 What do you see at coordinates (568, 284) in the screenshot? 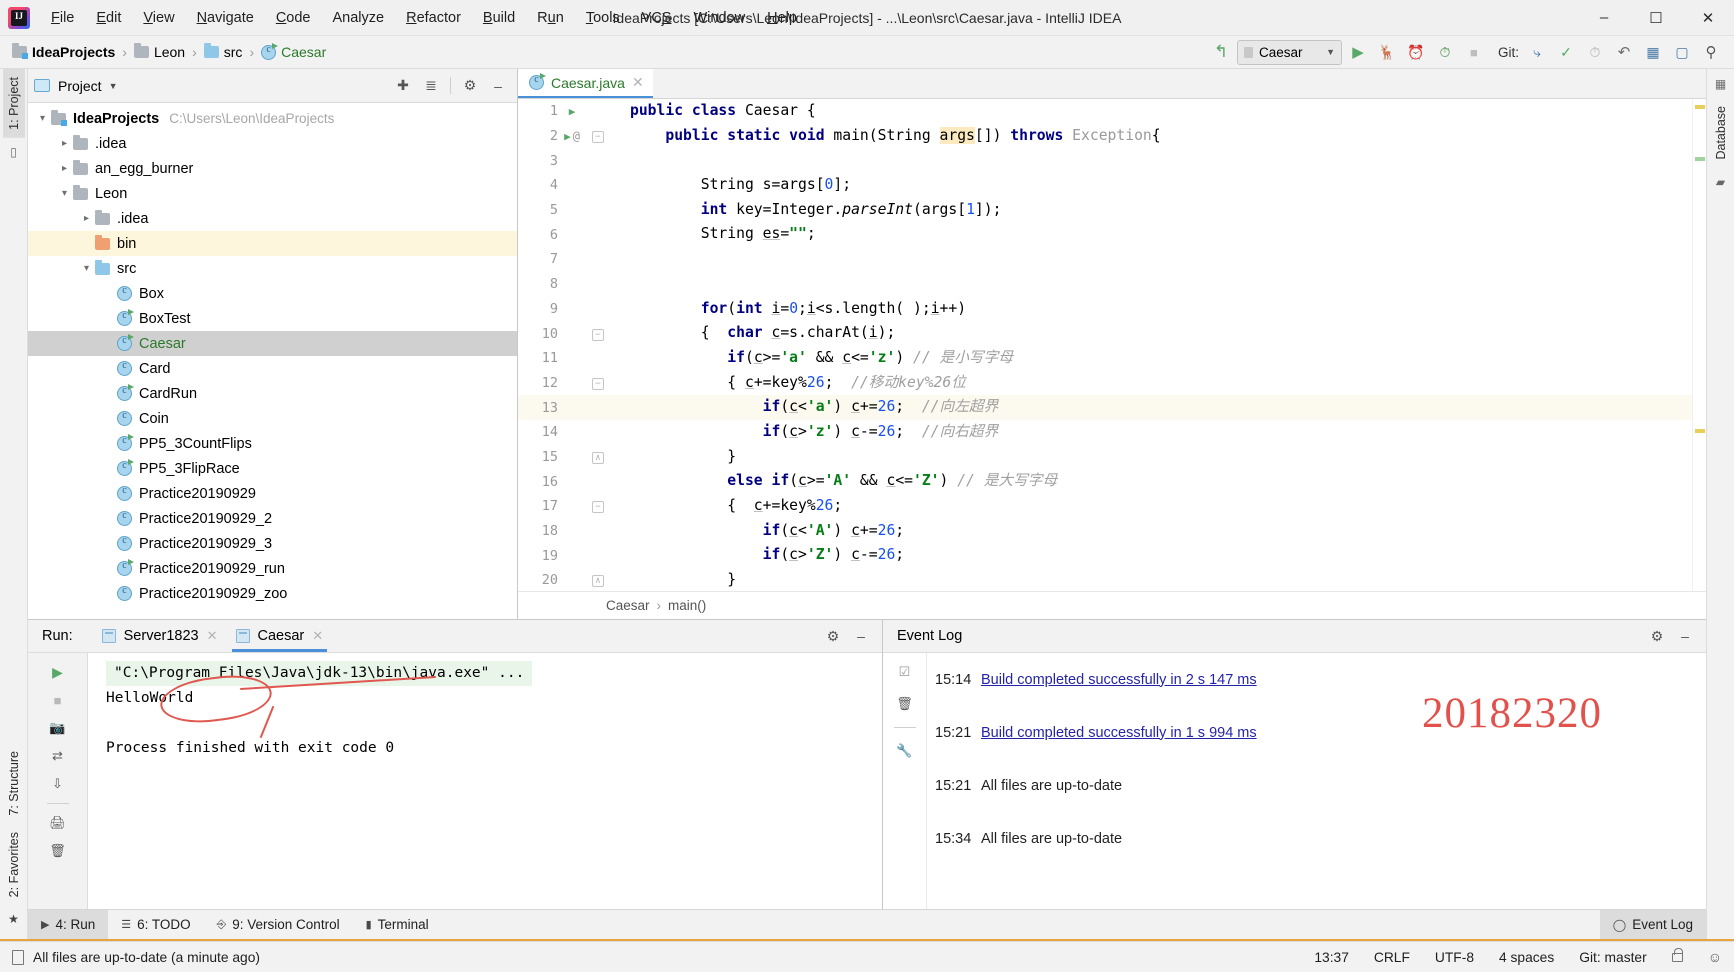
I see `gutter-line: 8` at bounding box center [568, 284].